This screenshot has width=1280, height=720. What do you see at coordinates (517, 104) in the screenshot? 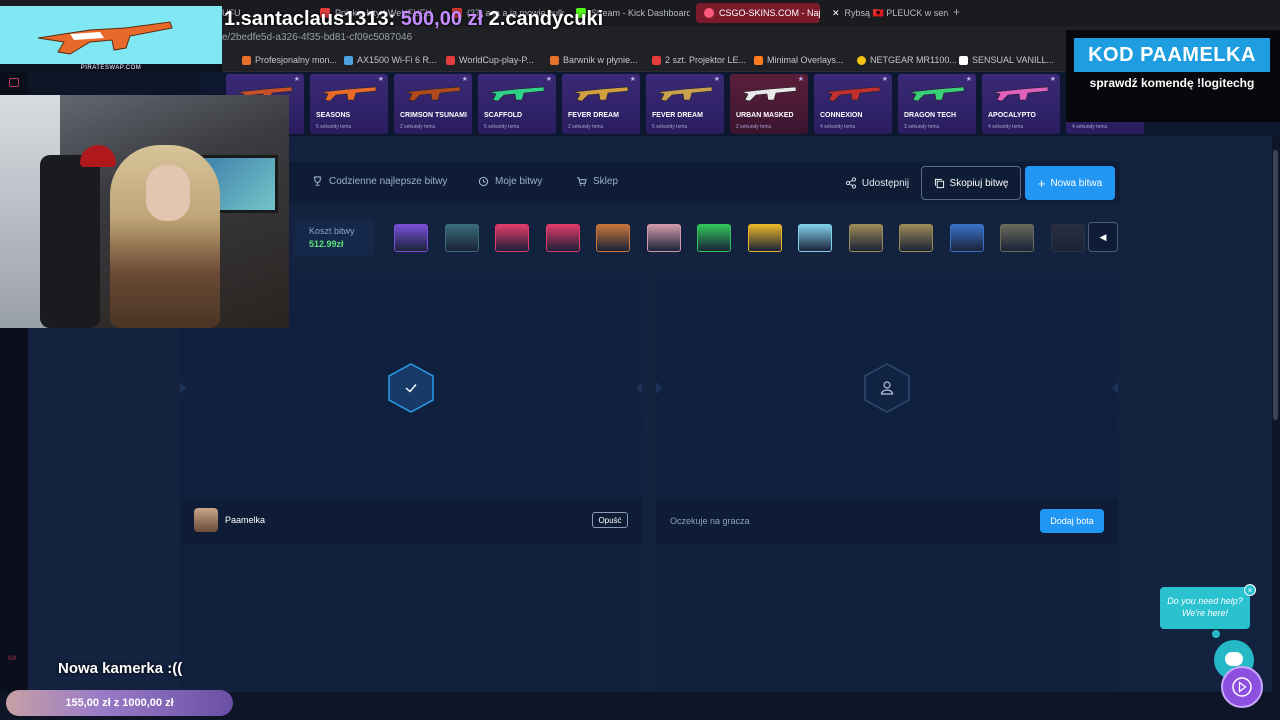
I see `live-drop-card: ★ SCAFFOLD 5 sekundy temu` at bounding box center [517, 104].